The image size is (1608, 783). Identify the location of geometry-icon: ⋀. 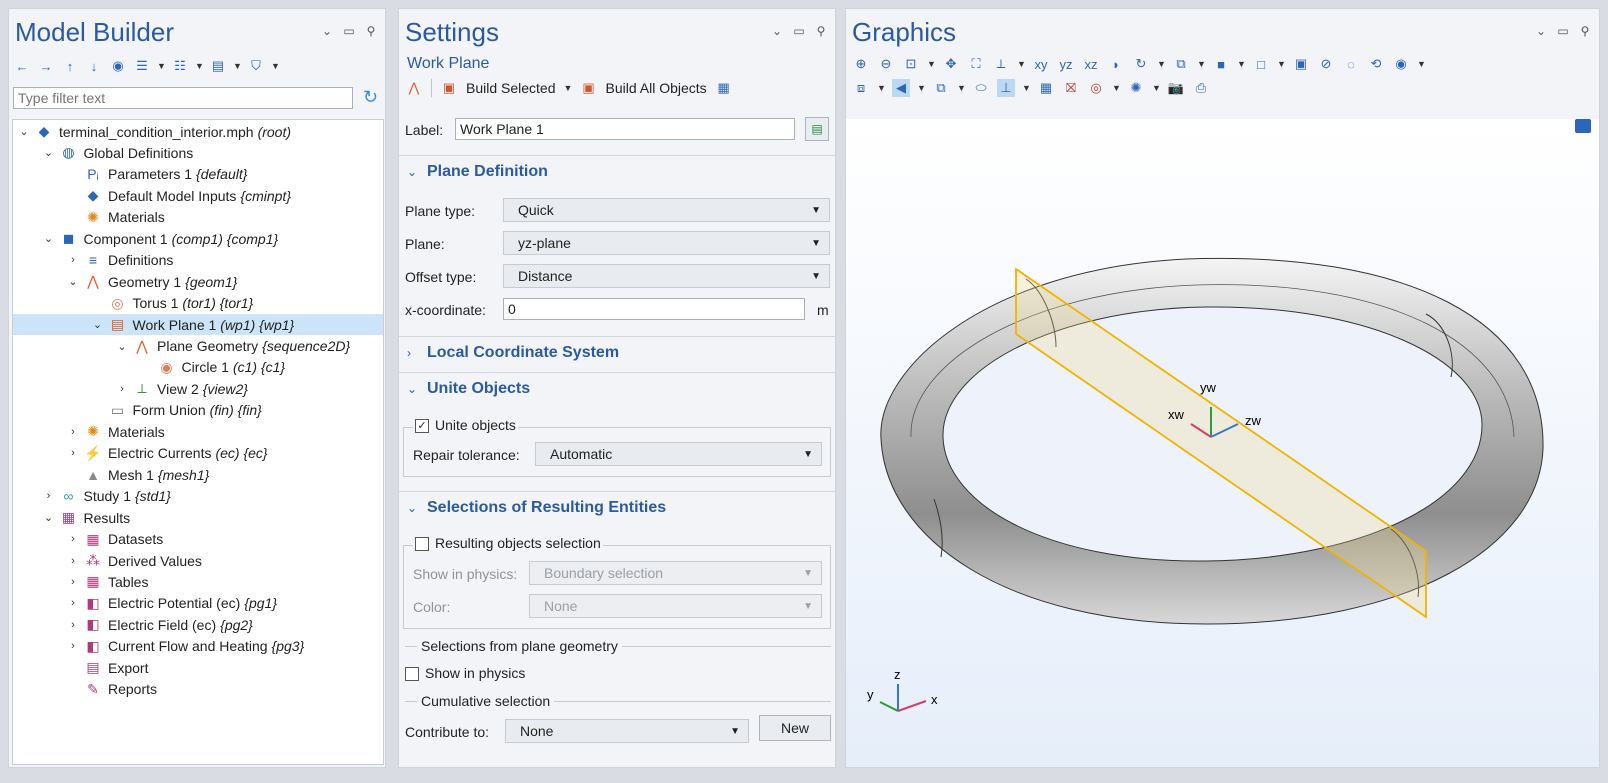
(414, 88).